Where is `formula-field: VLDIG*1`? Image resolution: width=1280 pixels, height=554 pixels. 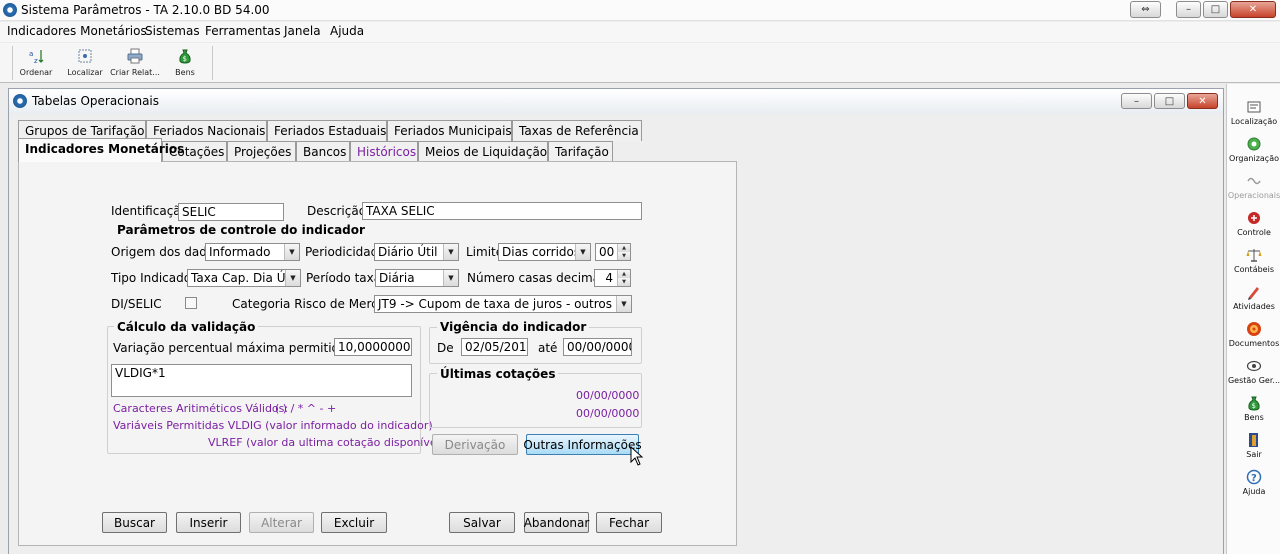 formula-field: VLDIG*1 is located at coordinates (261, 380).